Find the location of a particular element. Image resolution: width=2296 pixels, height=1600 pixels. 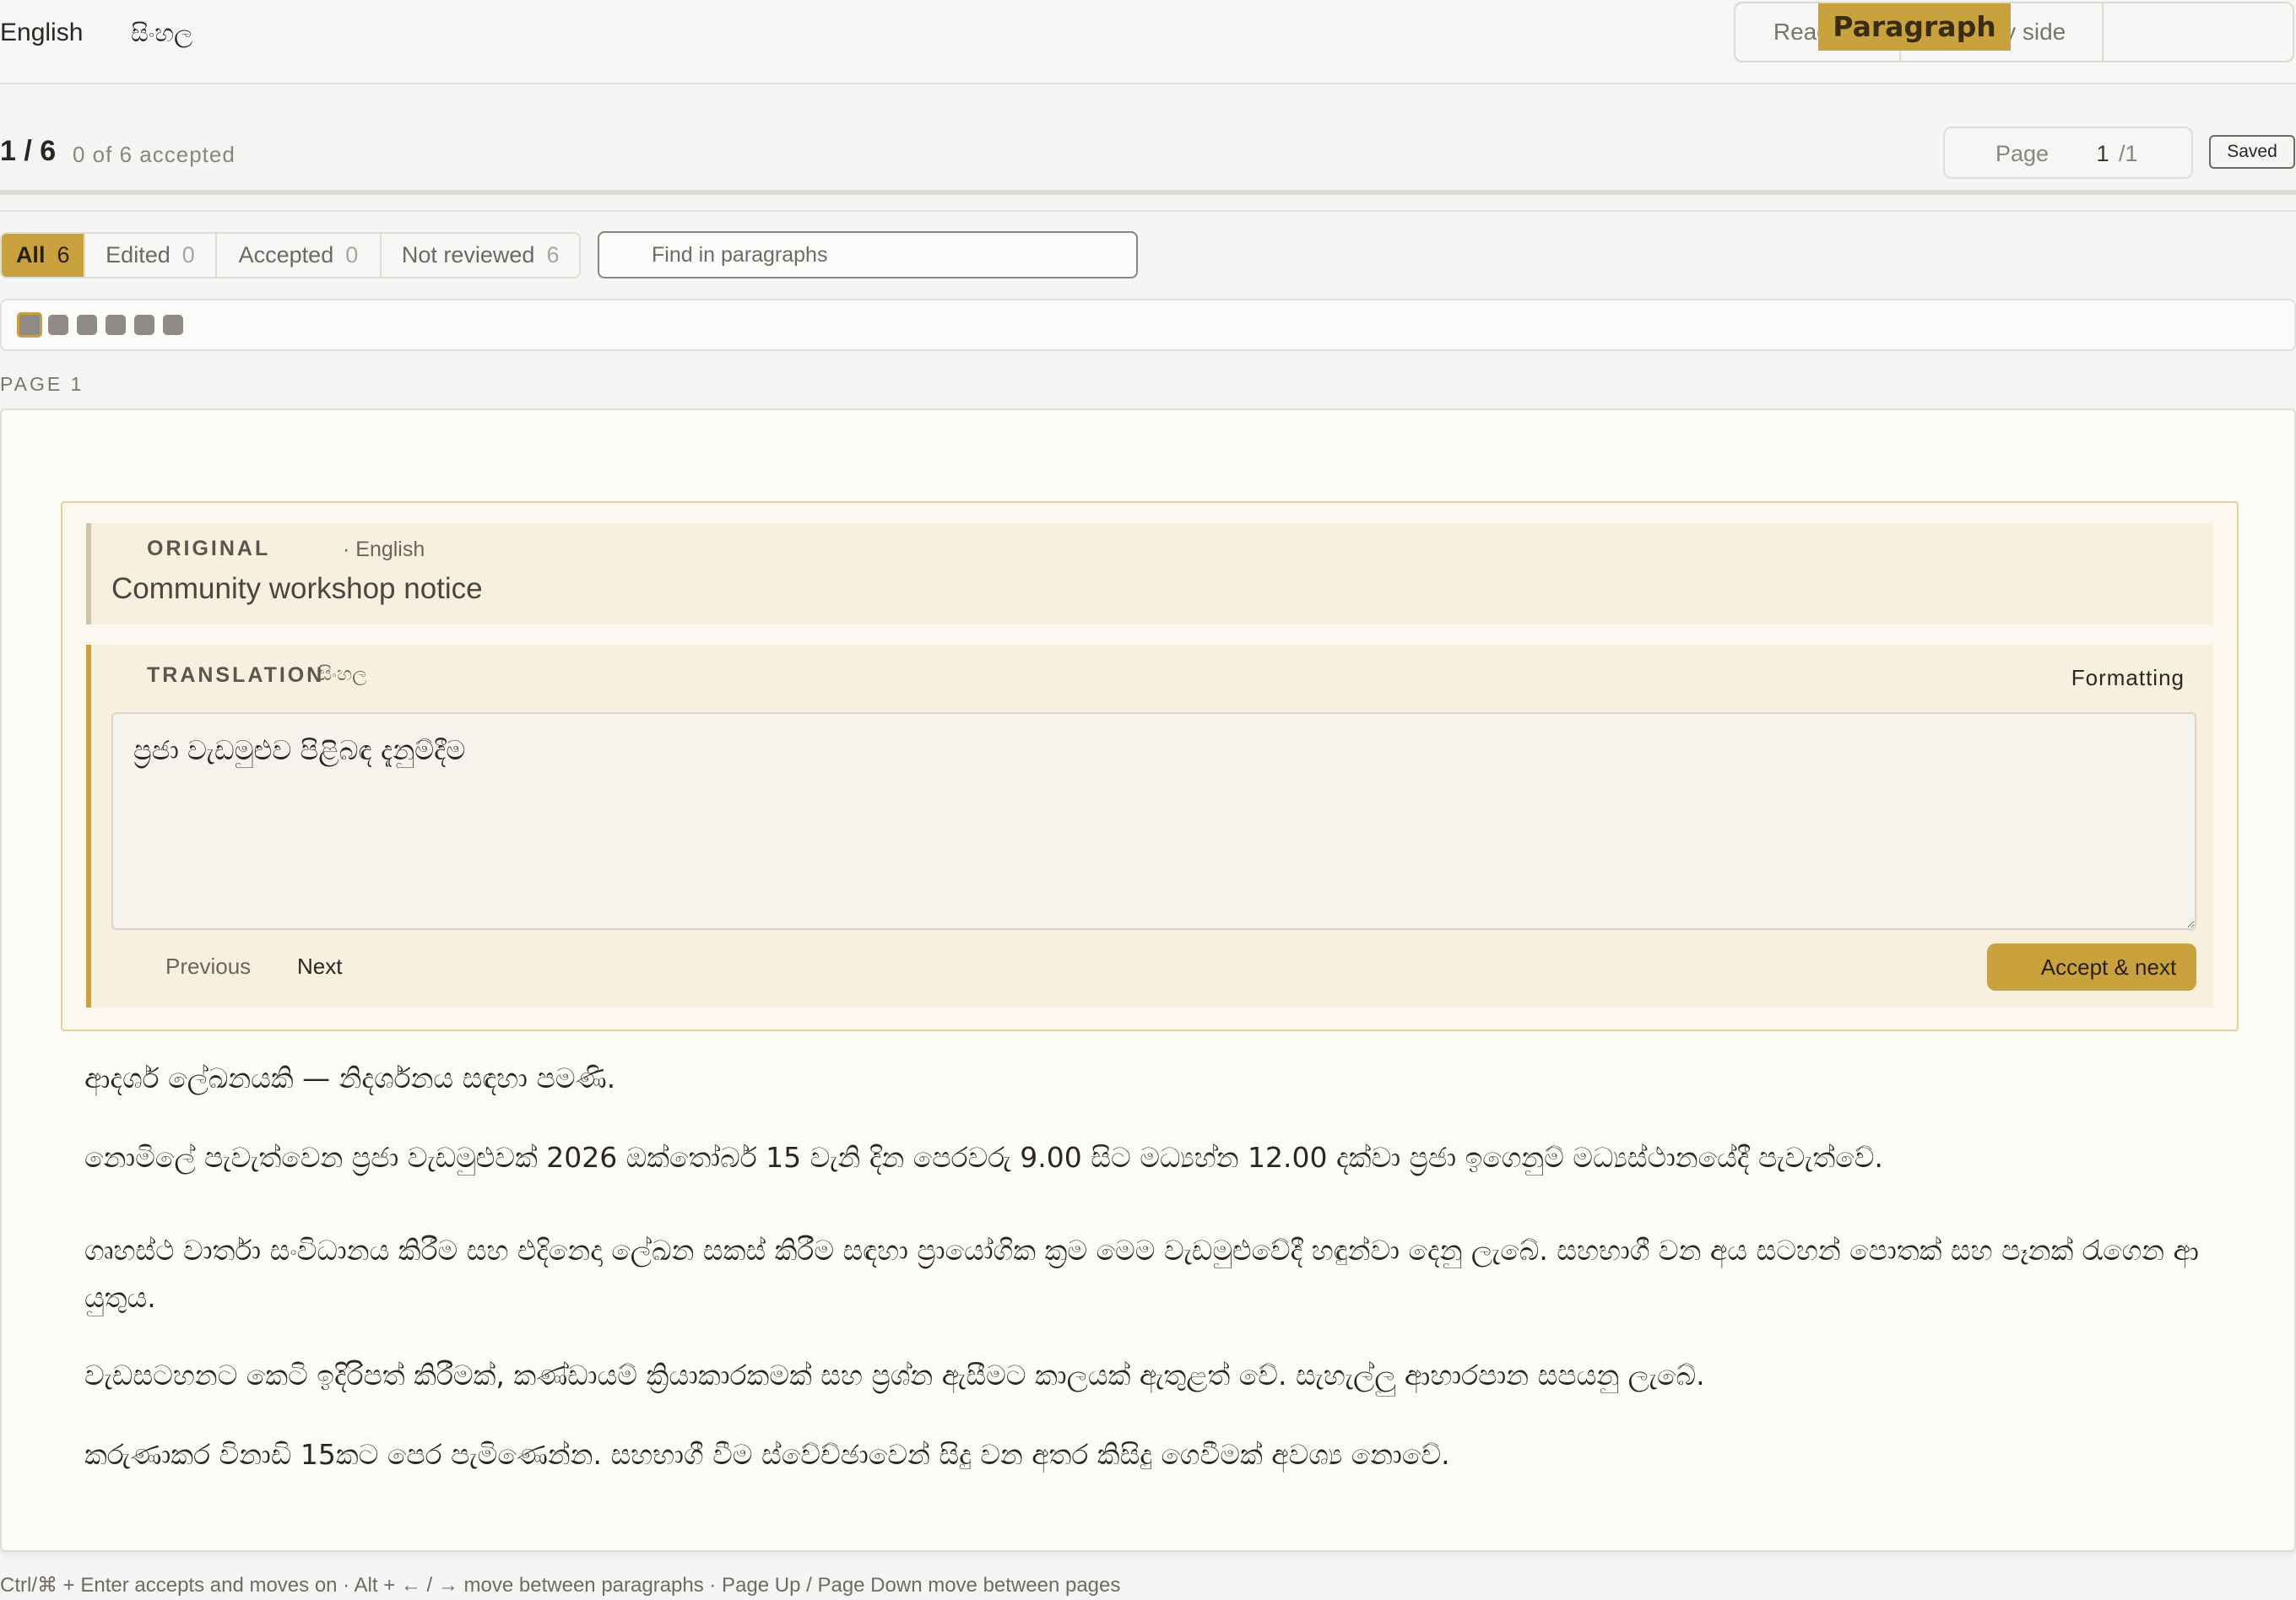

filter-label: All is located at coordinates (30, 255).